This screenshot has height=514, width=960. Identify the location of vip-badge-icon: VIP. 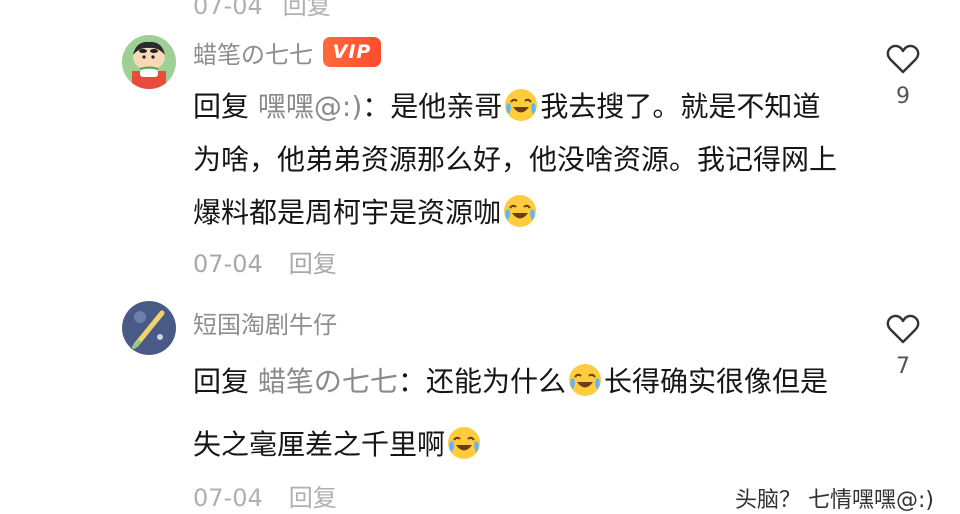
(352, 52).